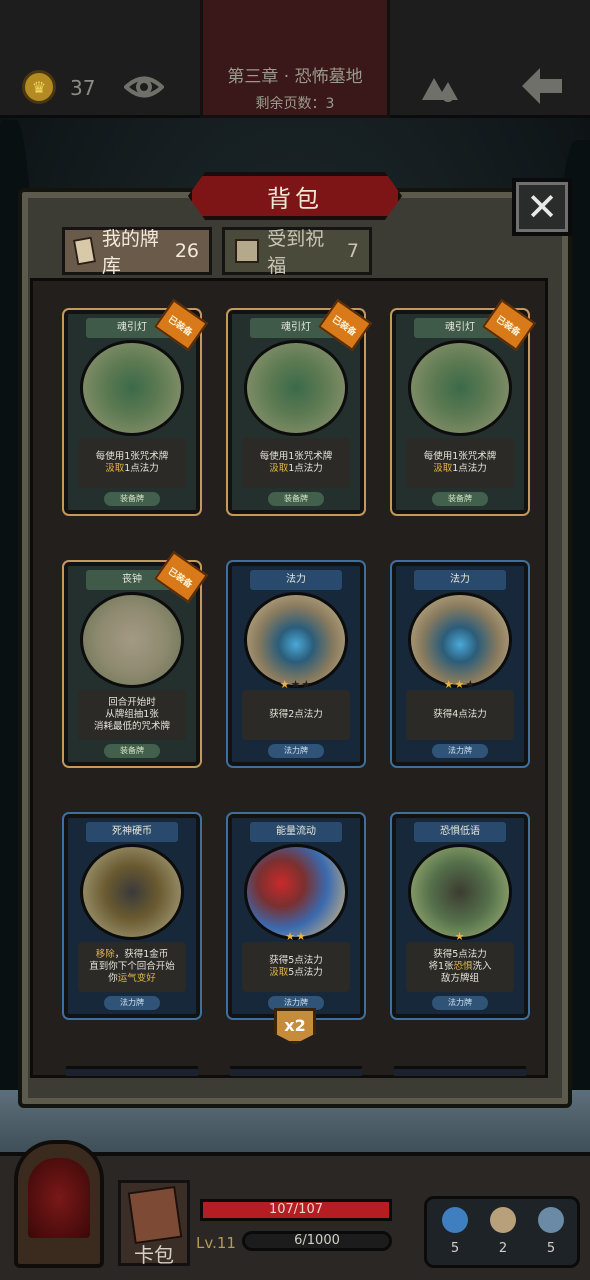 This screenshot has height=1280, width=590. Describe the element at coordinates (455, 1220) in the screenshot. I see `mana-orb-icon` at that location.